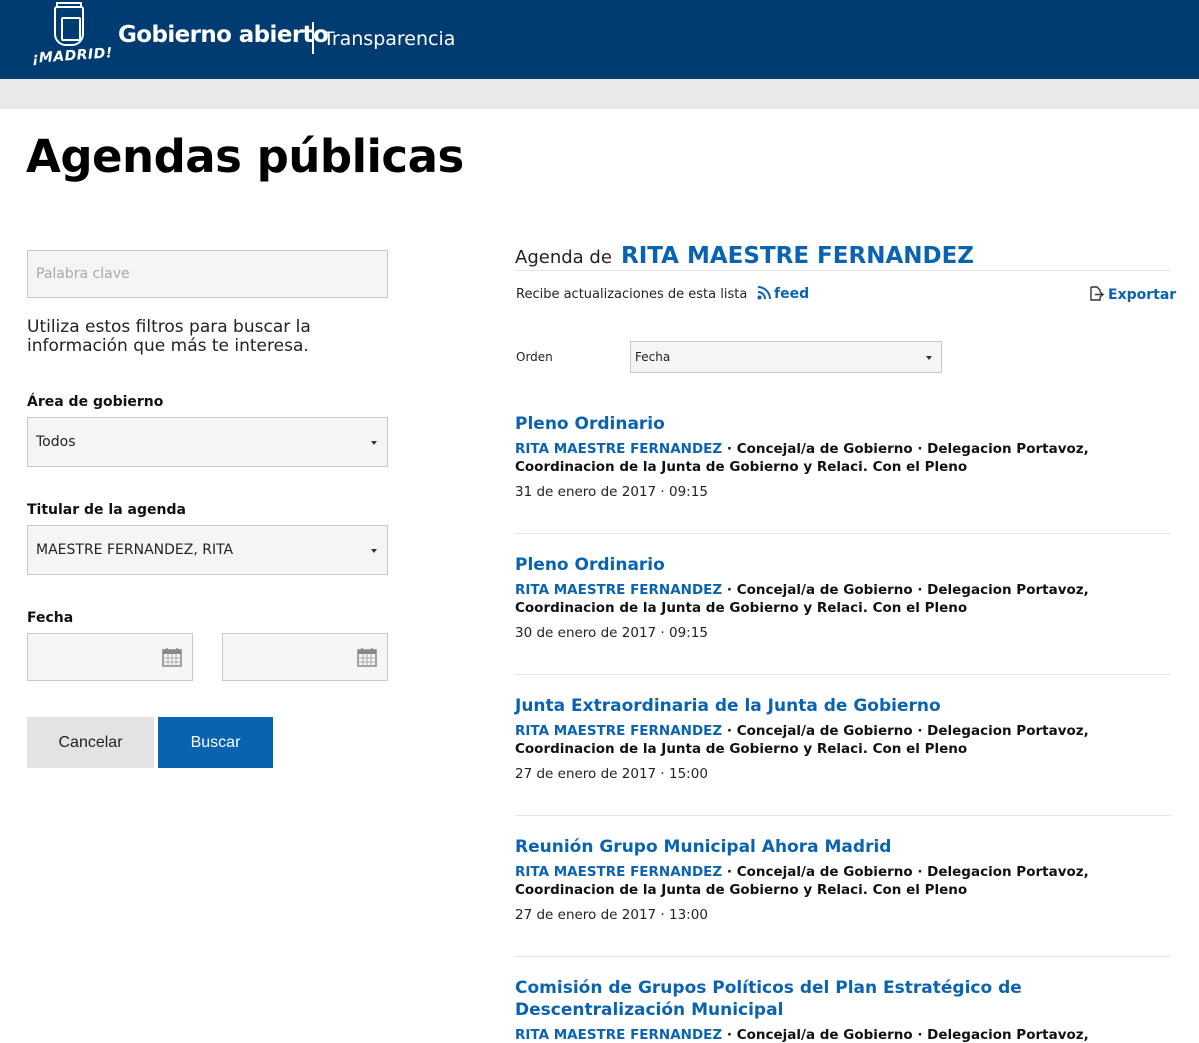  Describe the element at coordinates (653, 357) in the screenshot. I see `order-select-value: Fecha` at that location.